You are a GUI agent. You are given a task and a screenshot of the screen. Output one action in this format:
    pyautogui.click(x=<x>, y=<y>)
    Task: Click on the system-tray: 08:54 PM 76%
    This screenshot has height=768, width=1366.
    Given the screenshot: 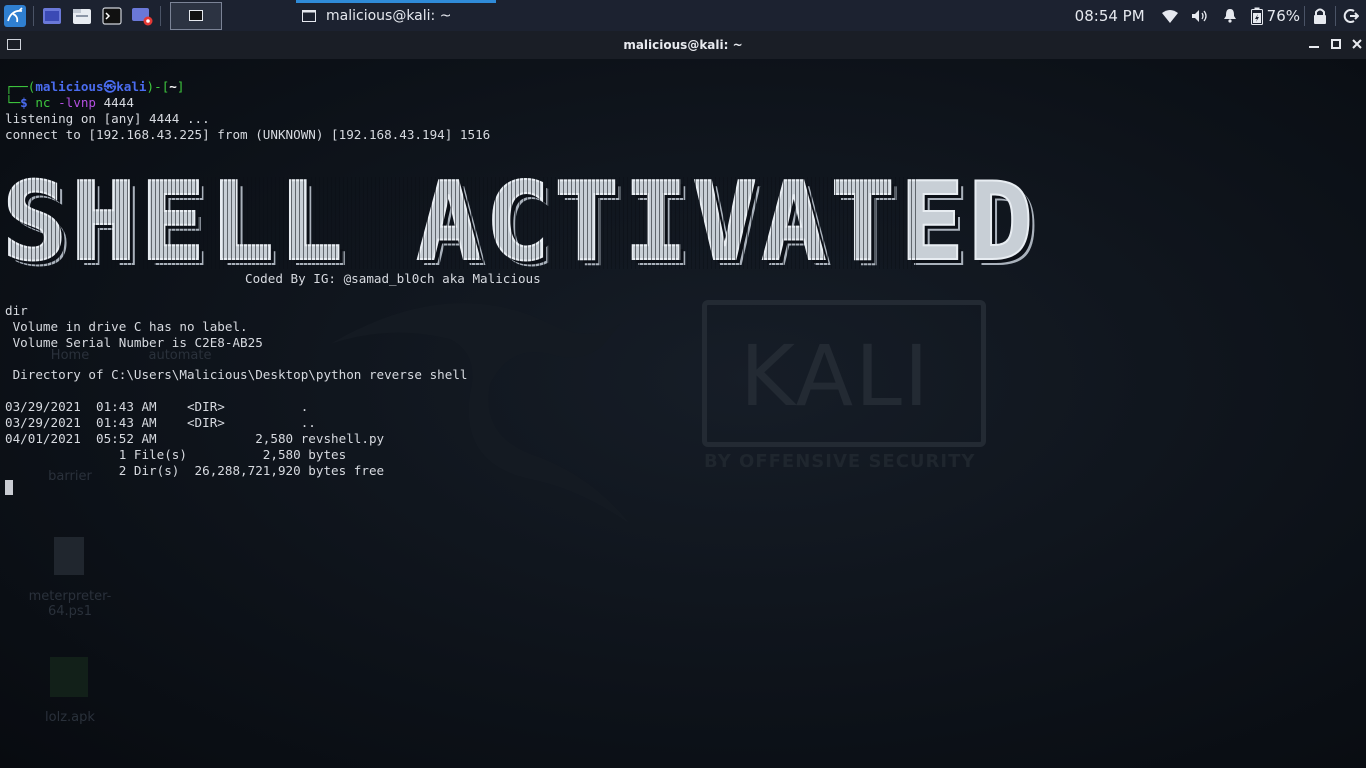 What is the action you would take?
    pyautogui.click(x=1220, y=15)
    